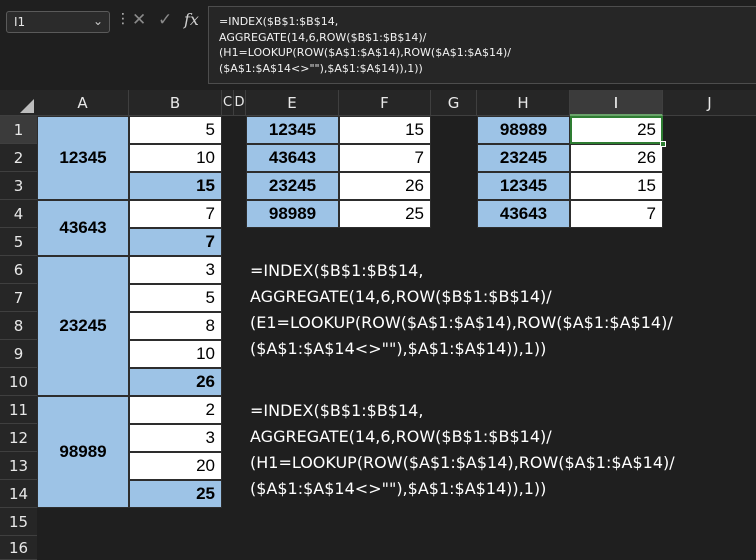 The height and width of the screenshot is (560, 756). What do you see at coordinates (454, 103) in the screenshot?
I see `column-header-g: G` at bounding box center [454, 103].